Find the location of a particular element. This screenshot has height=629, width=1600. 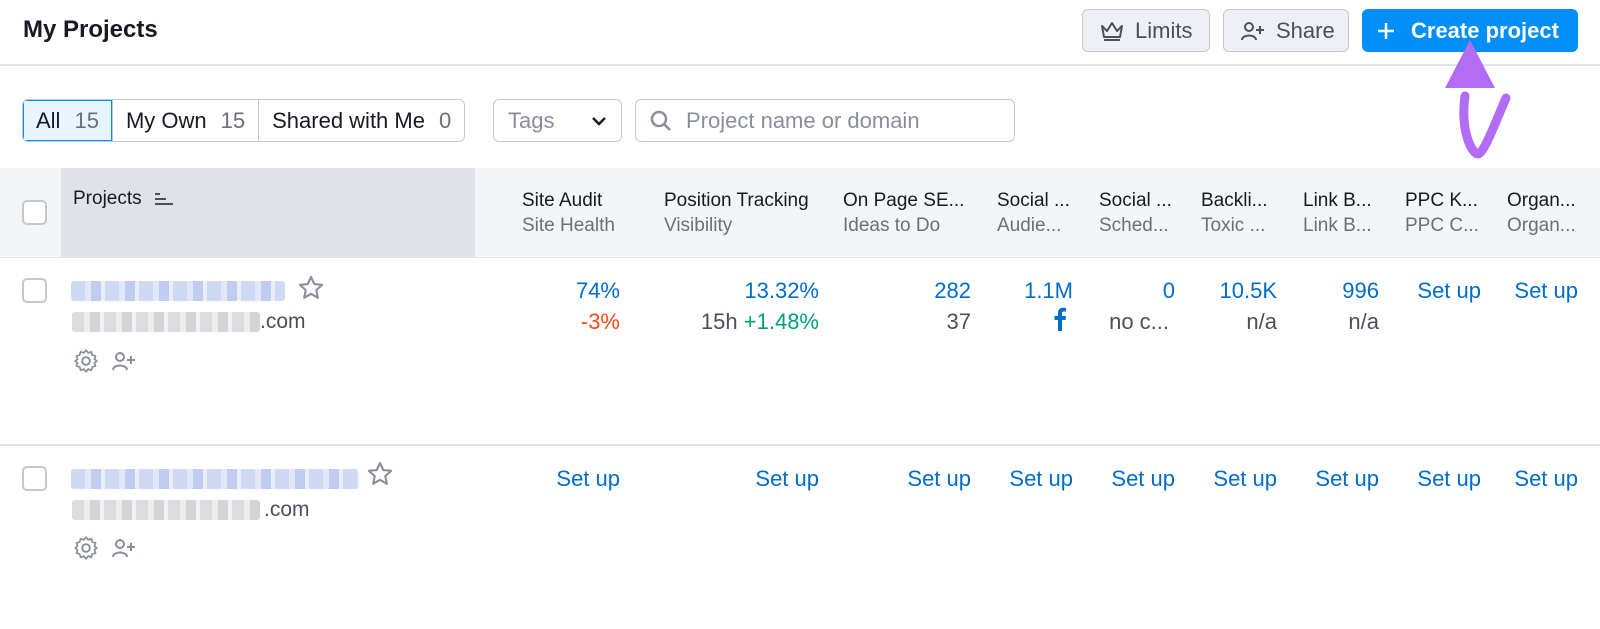

backlinks-setup-link: Set up is located at coordinates (1245, 479).